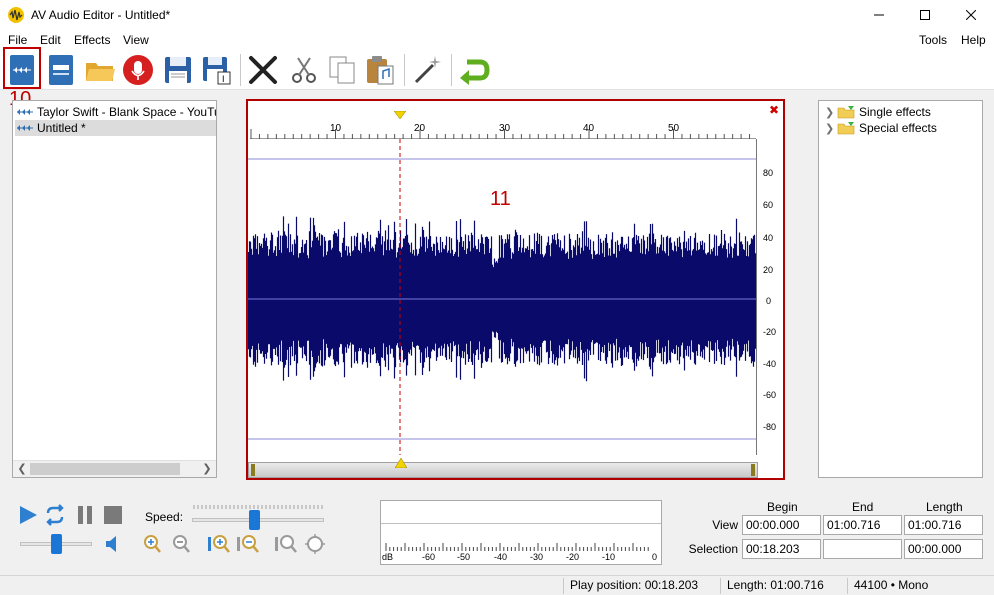  Describe the element at coordinates (22, 68) in the screenshot. I see `annotation-highlight-box` at that location.